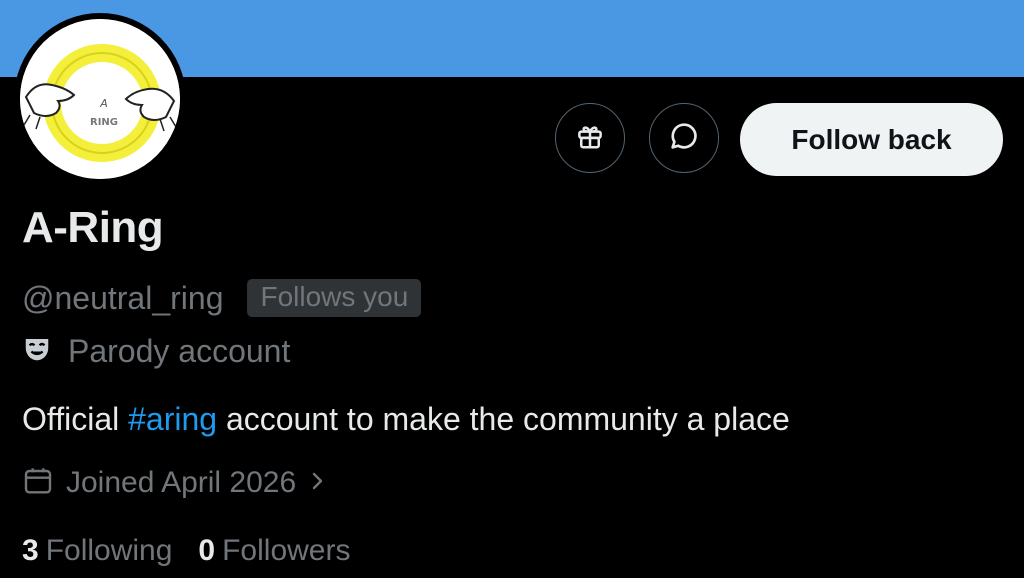 The image size is (1024, 578). Describe the element at coordinates (93, 227) in the screenshot. I see `profile-name: A-Ring` at that location.